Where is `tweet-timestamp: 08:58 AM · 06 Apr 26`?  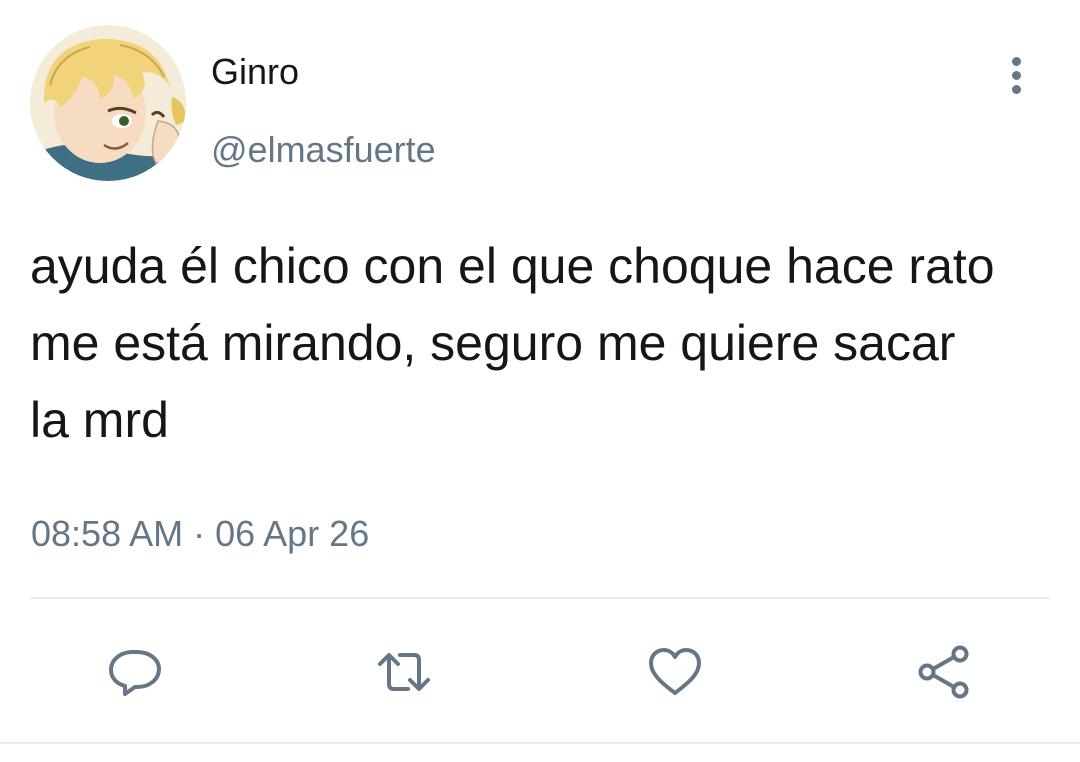
tweet-timestamp: 08:58 AM · 06 Apr 26 is located at coordinates (200, 534).